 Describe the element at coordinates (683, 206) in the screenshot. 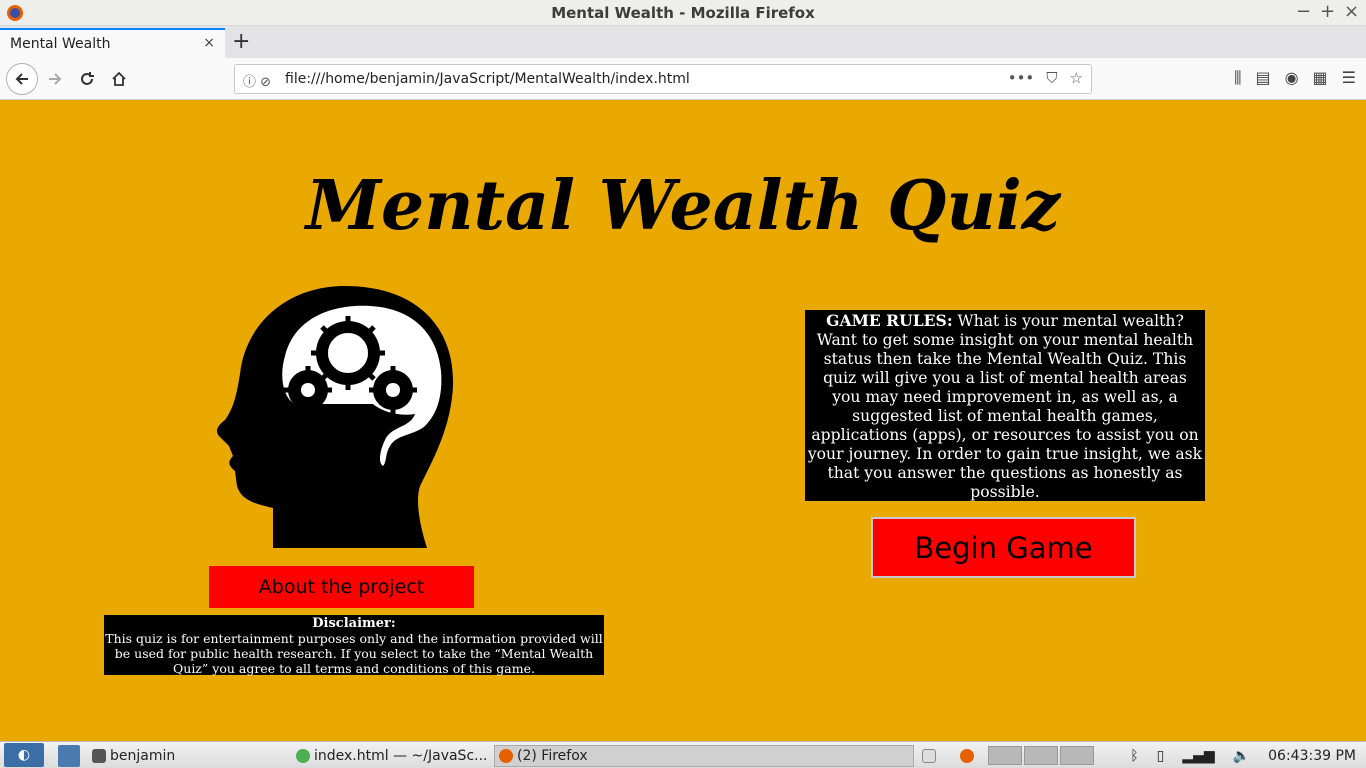

I see `page-title: Mental Wealth Quiz` at that location.